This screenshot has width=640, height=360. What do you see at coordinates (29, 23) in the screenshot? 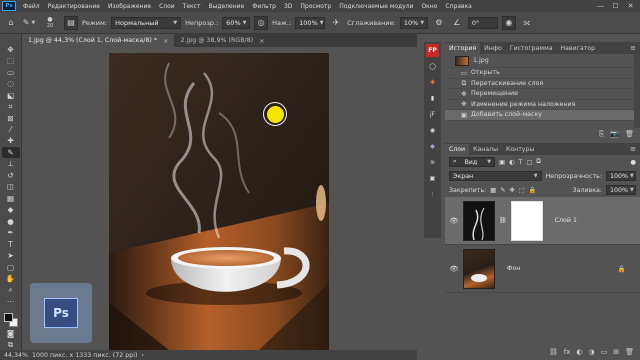
I see `brush-tool-preset-icon: ✎ ▼` at bounding box center [29, 23].